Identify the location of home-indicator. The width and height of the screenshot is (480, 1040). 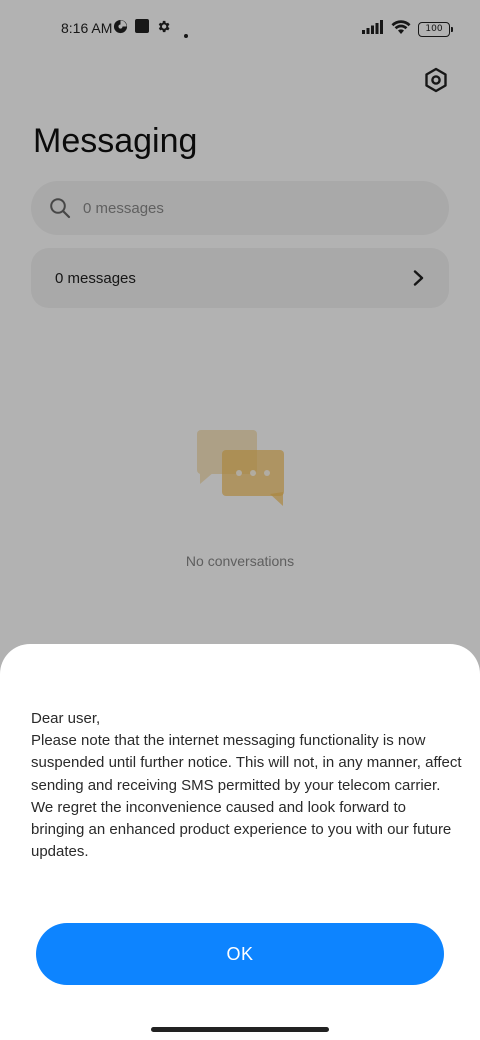
(240, 1029).